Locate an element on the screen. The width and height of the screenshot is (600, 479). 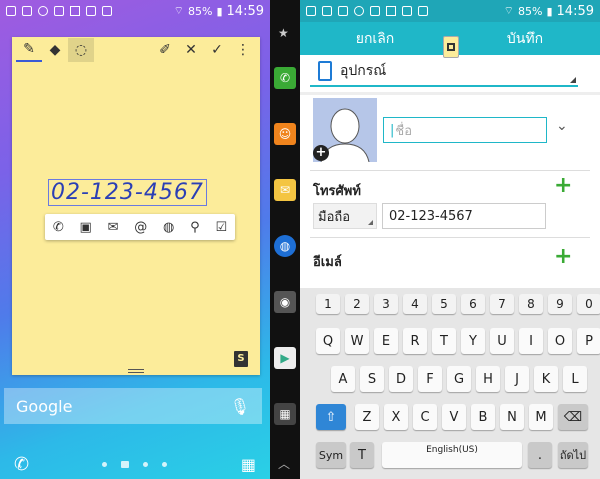
key-0: 0 is located at coordinates (588, 304).